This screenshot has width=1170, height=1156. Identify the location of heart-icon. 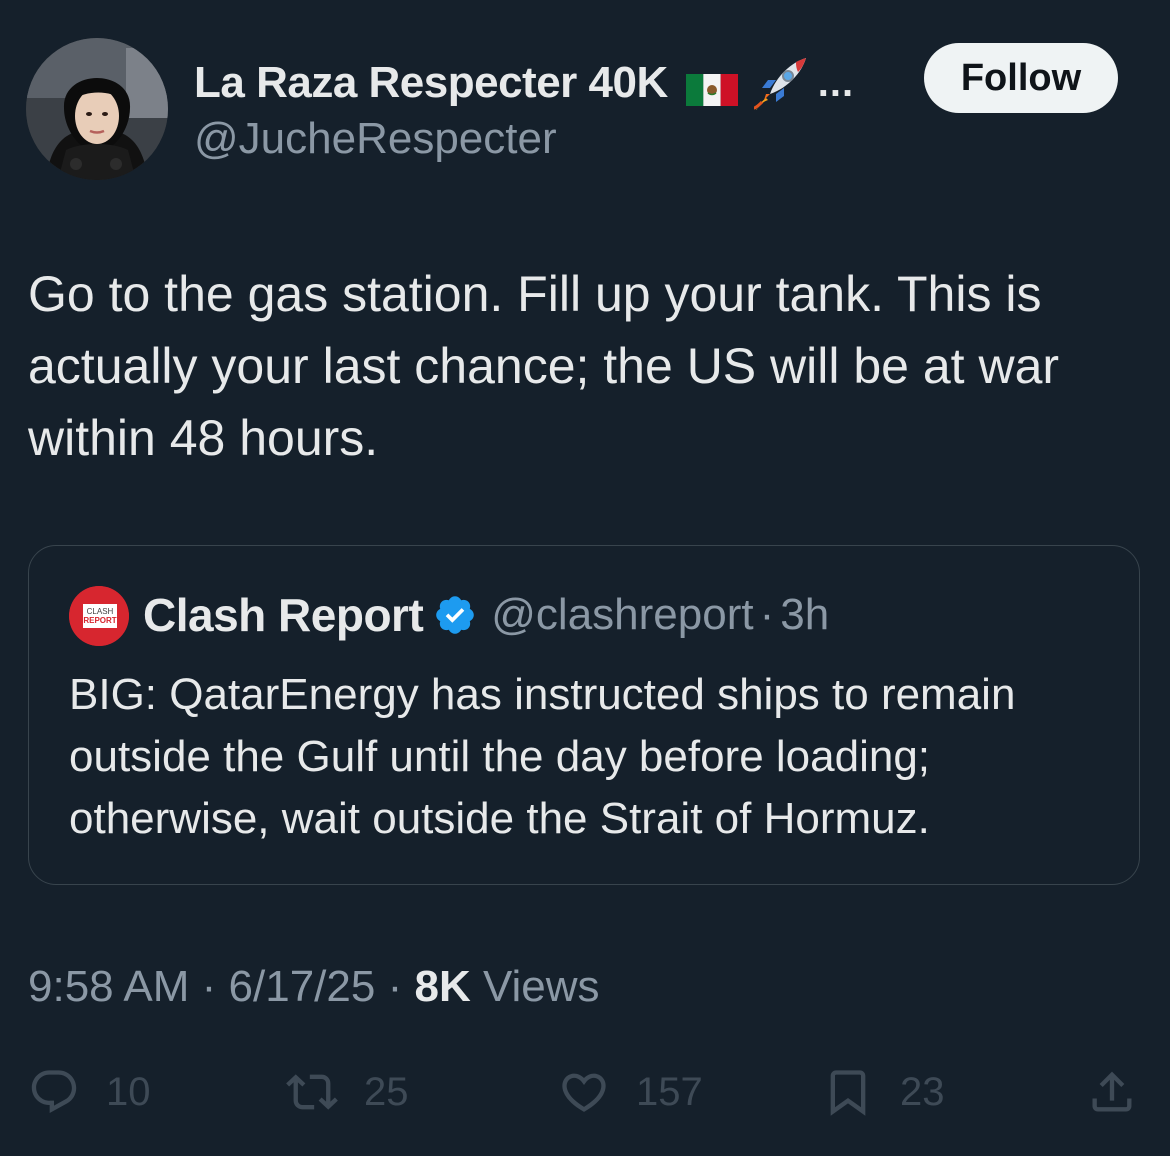
(584, 1092).